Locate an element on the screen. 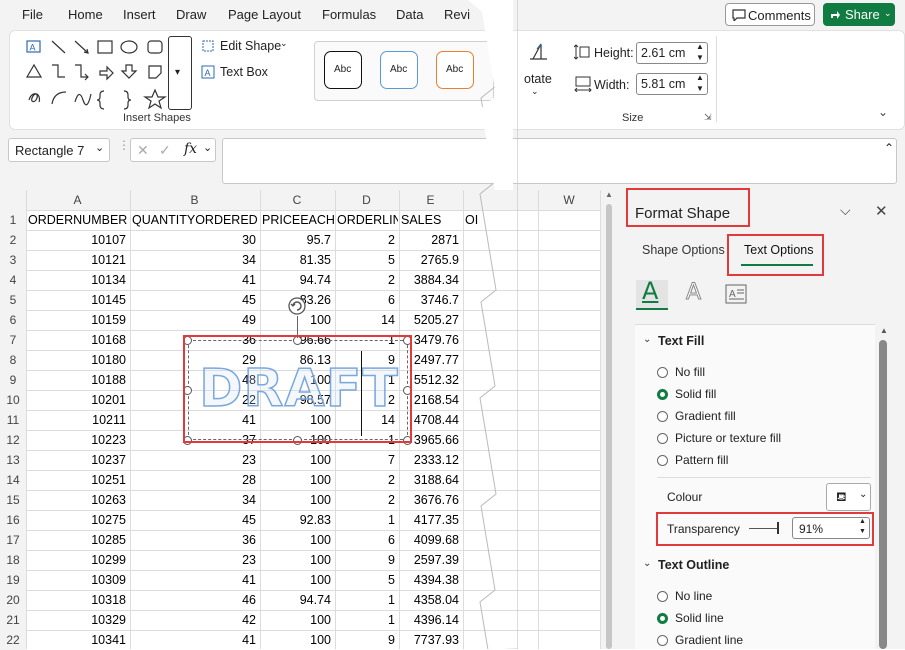 This screenshot has height=650, width=905. table-cell: 2597.39 is located at coordinates (430, 560).